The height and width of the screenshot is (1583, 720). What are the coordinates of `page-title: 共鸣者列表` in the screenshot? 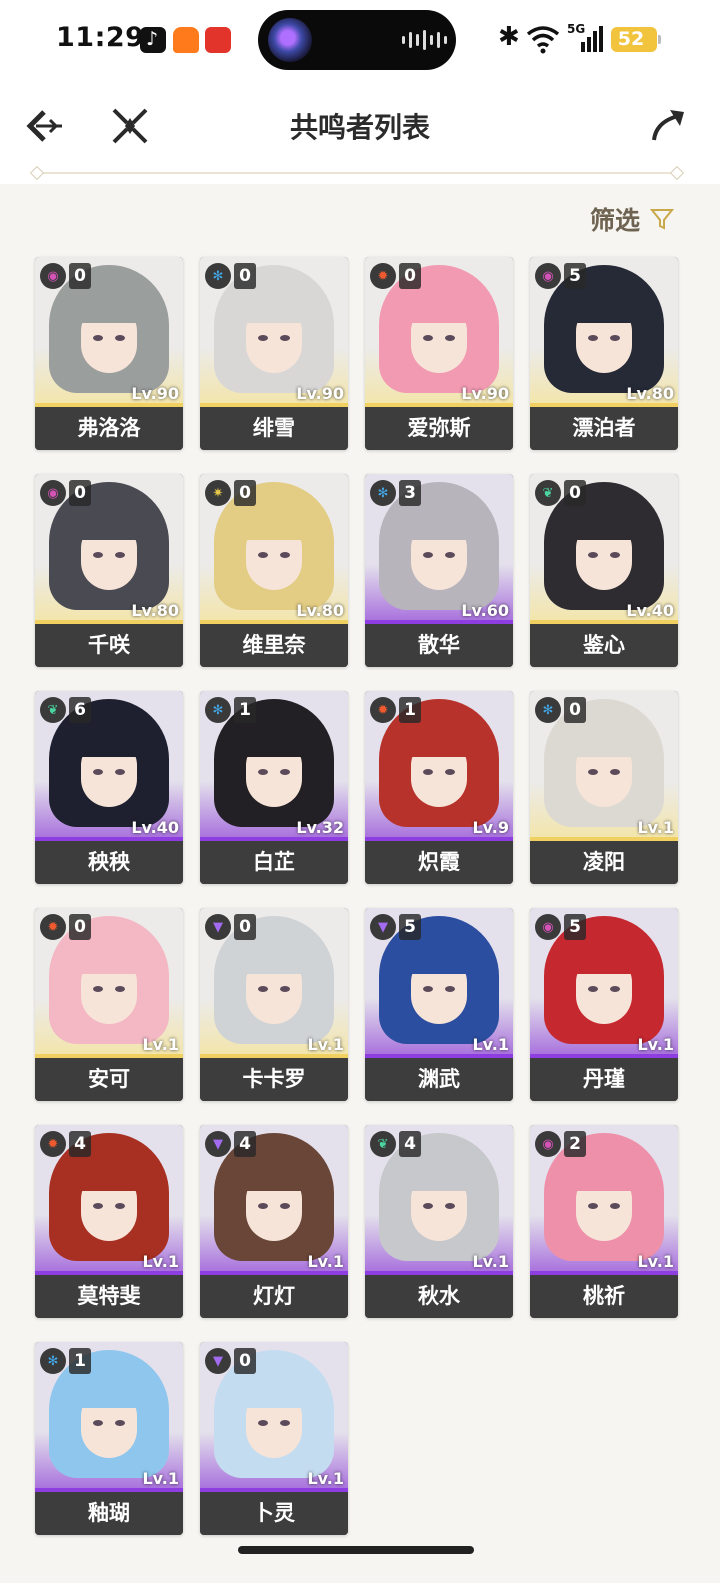 It's located at (359, 127).